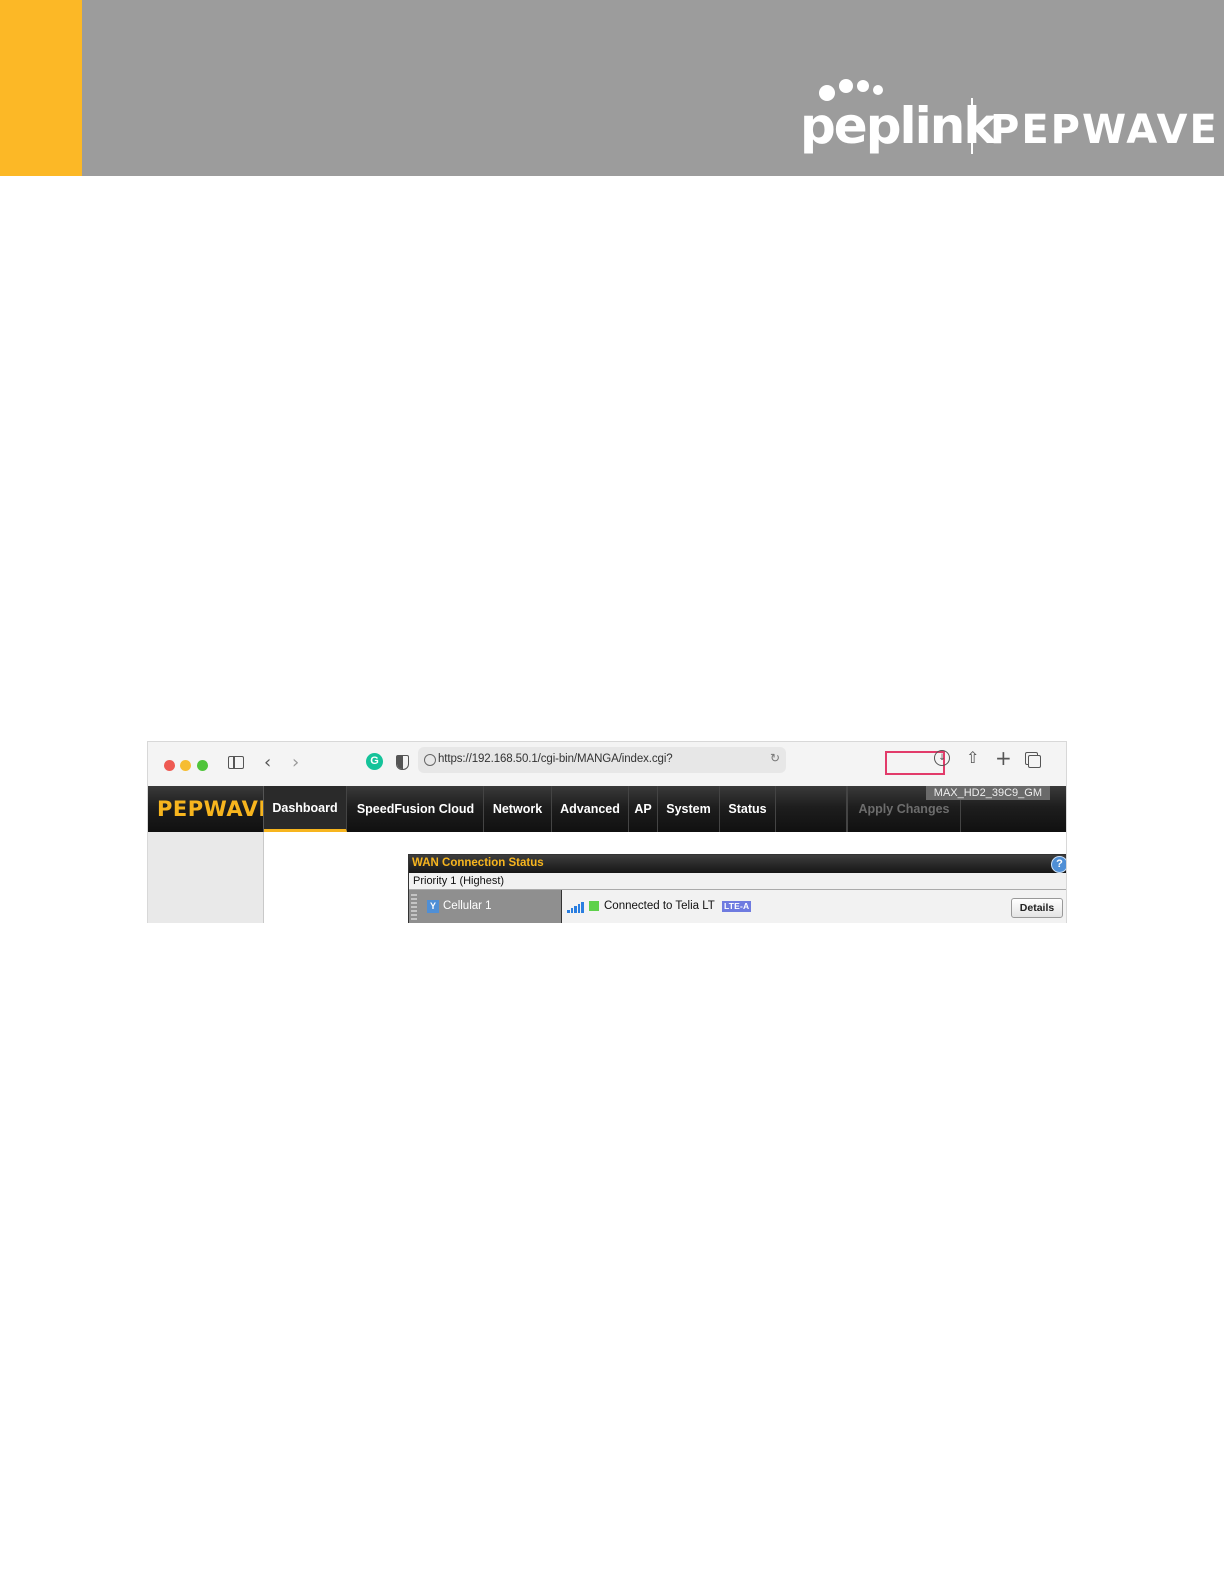 This screenshot has width=1224, height=1584. I want to click on reload-icon: ↻, so click(775, 758).